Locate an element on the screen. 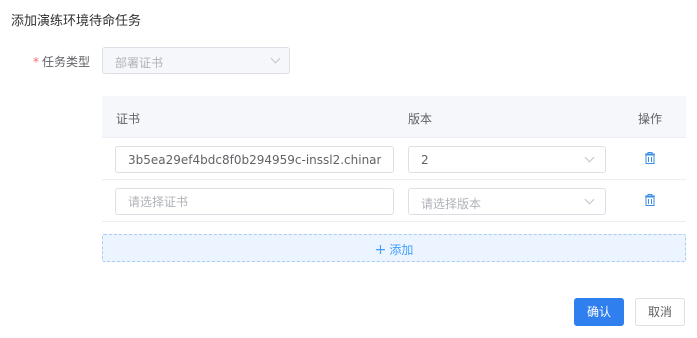 The width and height of the screenshot is (697, 338). confirm-button: 确认 is located at coordinates (599, 312).